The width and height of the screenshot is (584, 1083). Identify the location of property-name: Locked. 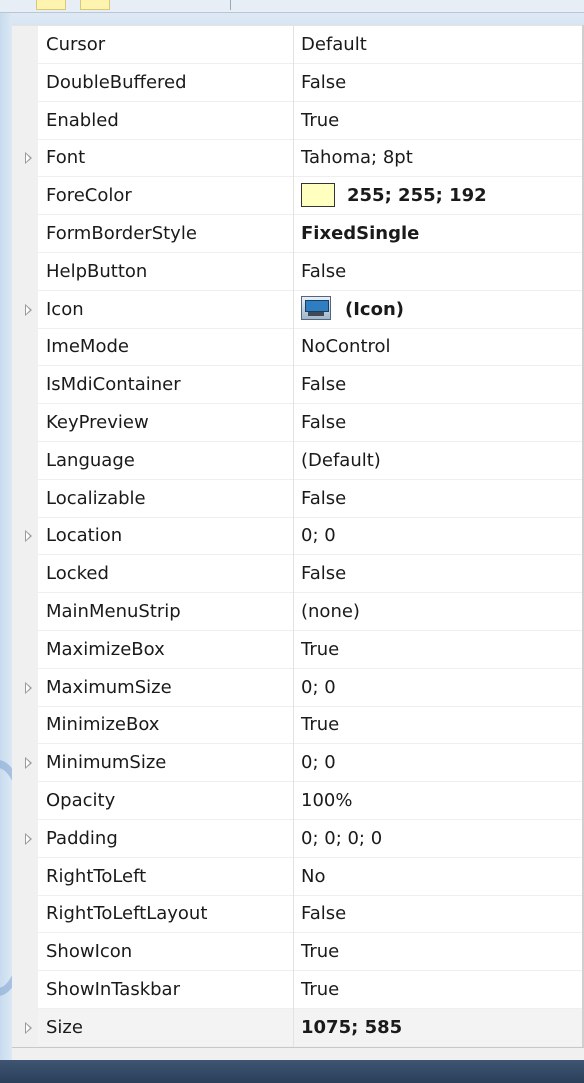
(168, 574).